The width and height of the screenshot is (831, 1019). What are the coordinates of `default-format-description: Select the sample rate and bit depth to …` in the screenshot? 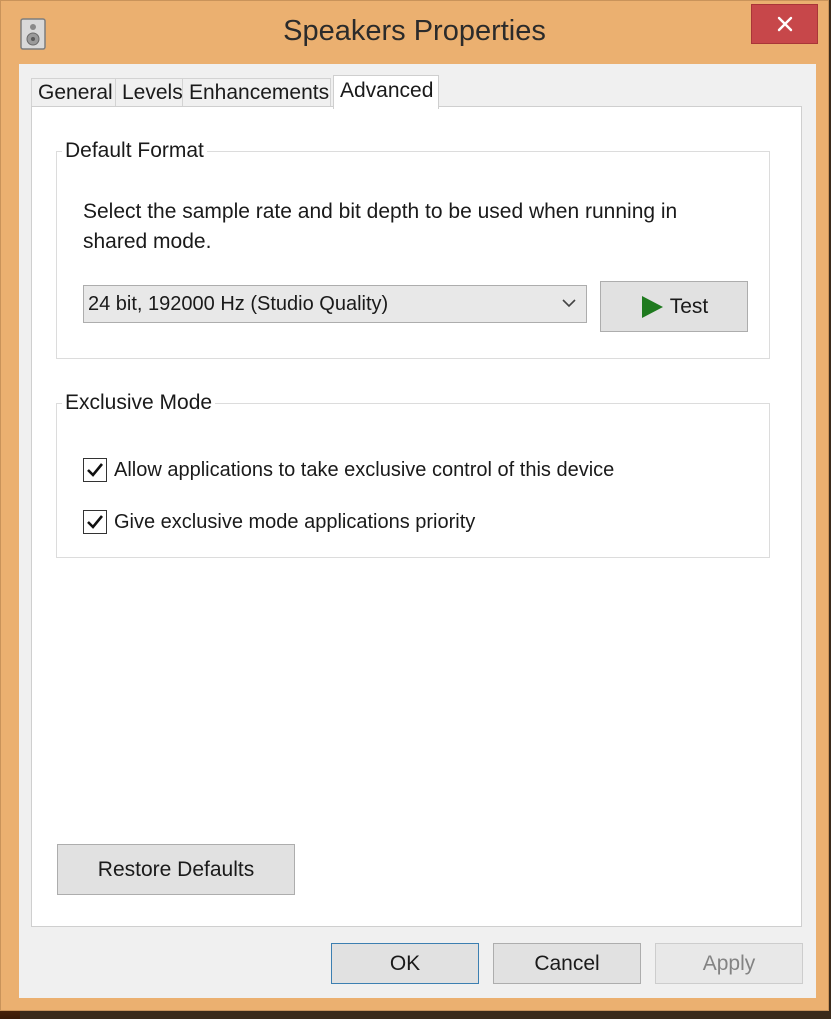 It's located at (380, 226).